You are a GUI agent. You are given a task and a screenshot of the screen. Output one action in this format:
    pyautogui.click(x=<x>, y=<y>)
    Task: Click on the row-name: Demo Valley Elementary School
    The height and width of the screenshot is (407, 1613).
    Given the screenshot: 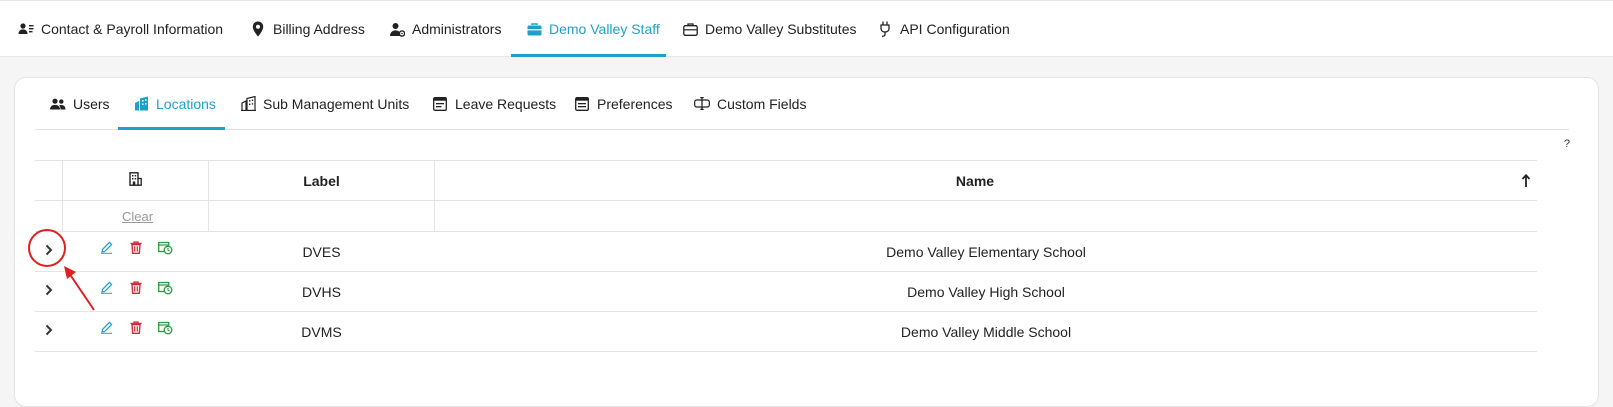 What is the action you would take?
    pyautogui.click(x=986, y=251)
    